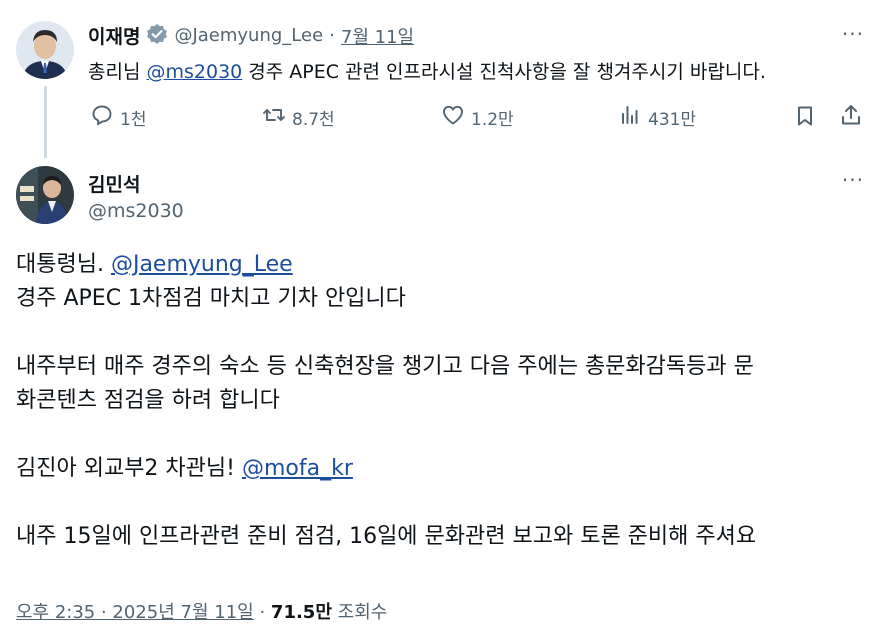 This screenshot has height=633, width=886. I want to click on views-label: 조회수, so click(362, 612).